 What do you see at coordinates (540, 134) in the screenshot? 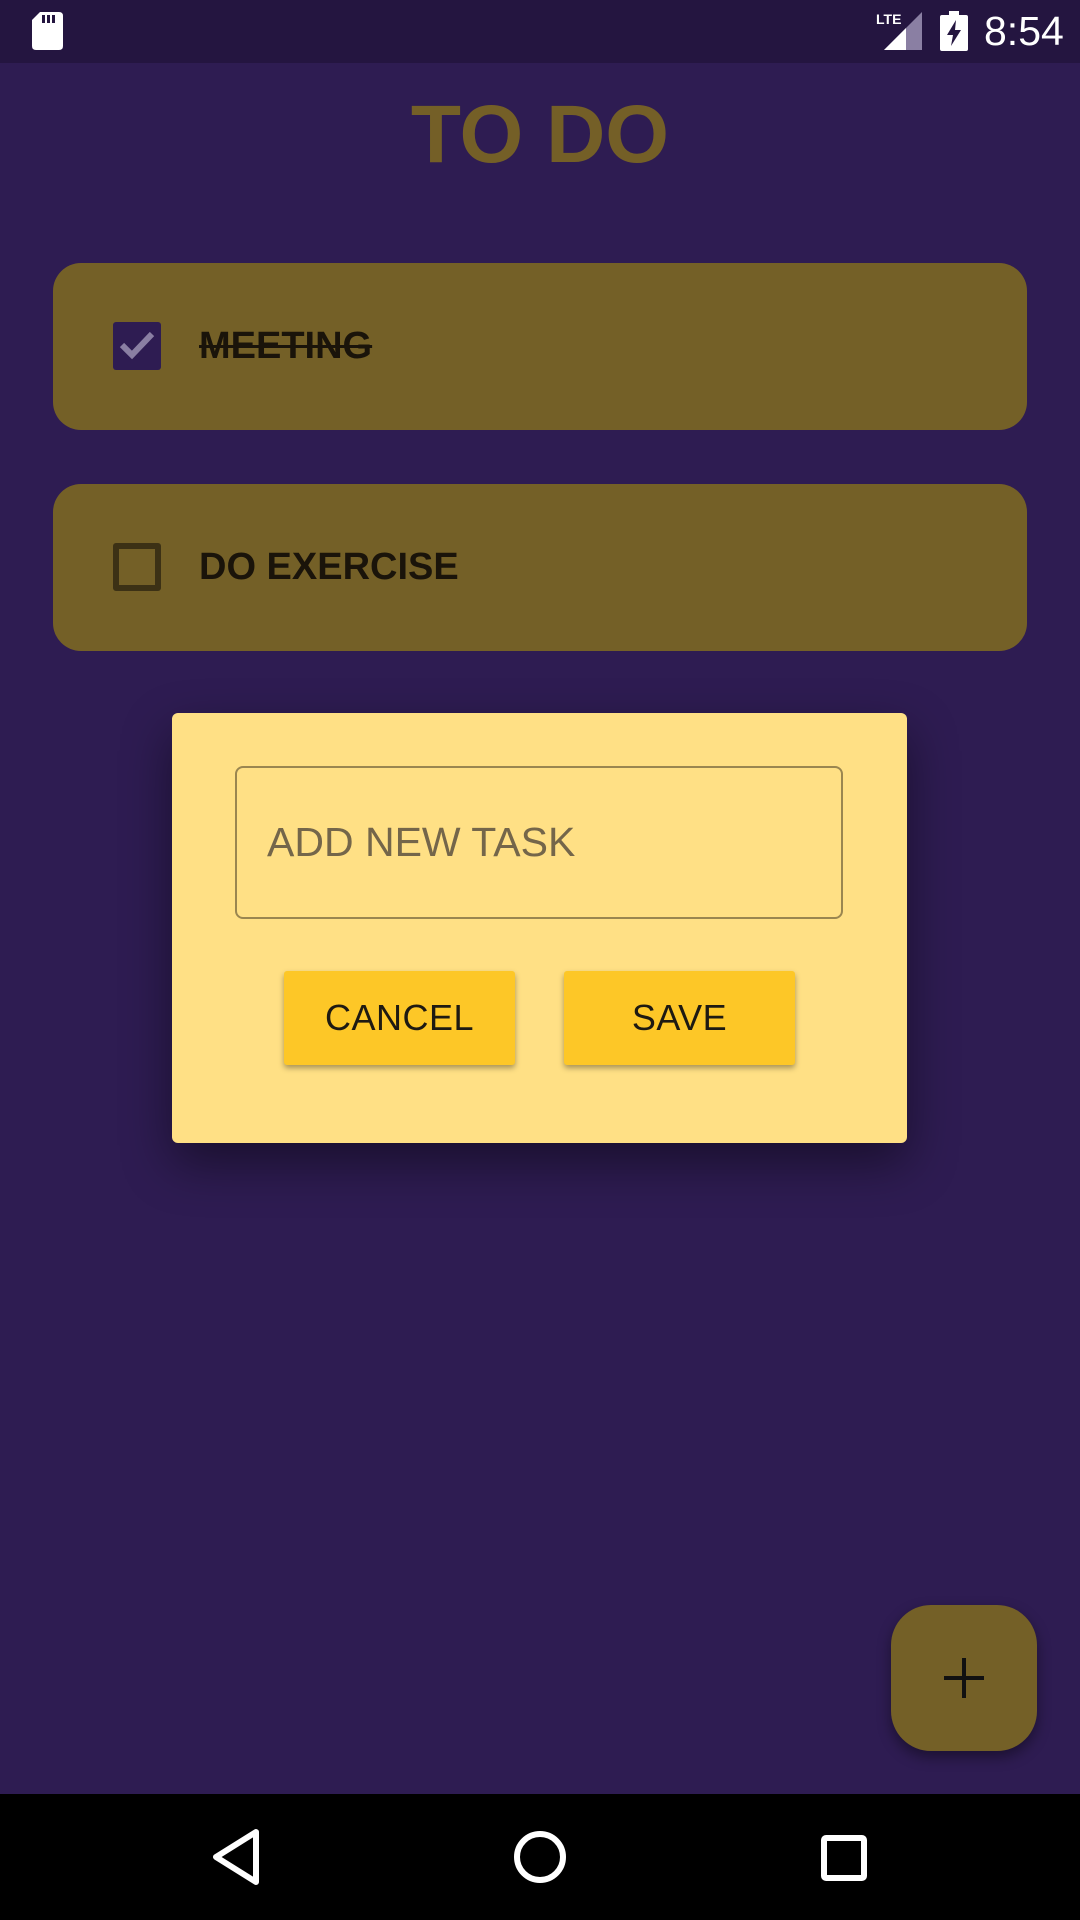
I see `page-title: TO DO` at bounding box center [540, 134].